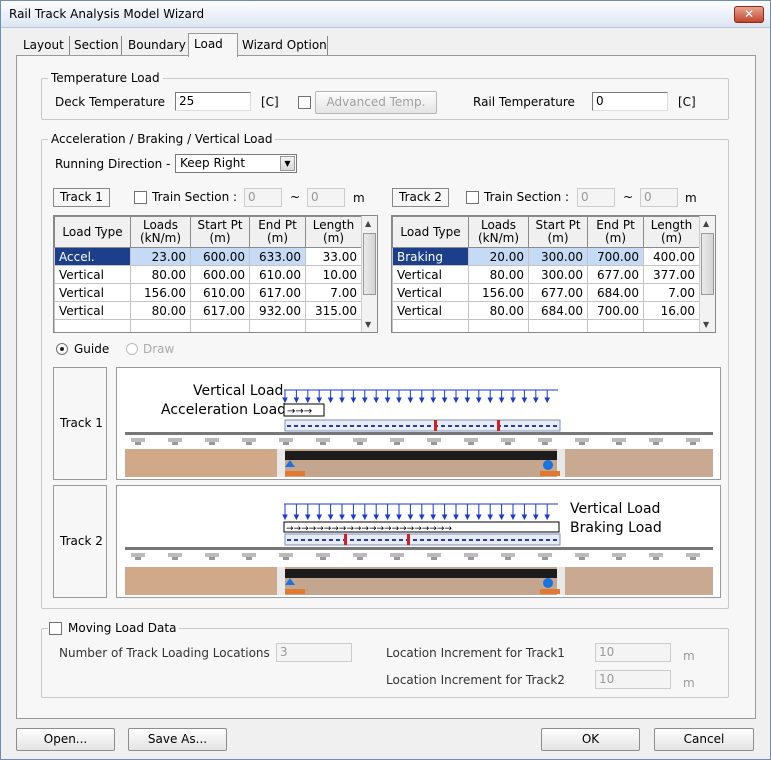 Image resolution: width=771 pixels, height=760 pixels. I want to click on deck-temp-input: 25, so click(213, 101).